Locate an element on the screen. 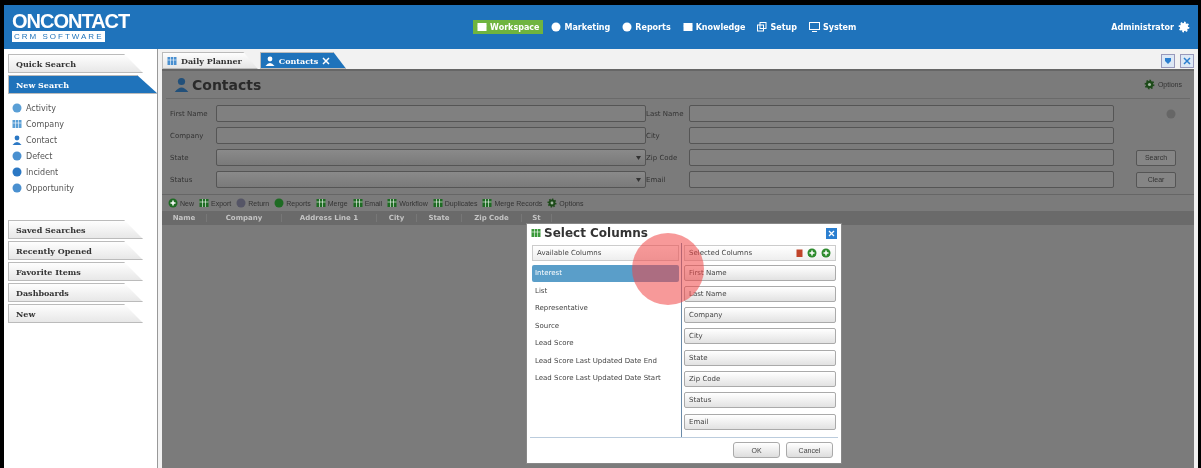 Image resolution: width=1201 pixels, height=468 pixels. move-up-icon is located at coordinates (812, 252).